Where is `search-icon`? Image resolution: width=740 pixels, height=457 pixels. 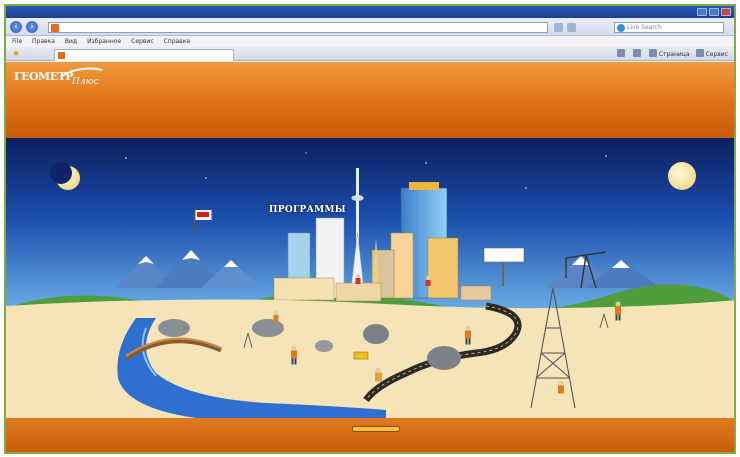 search-icon is located at coordinates (621, 28).